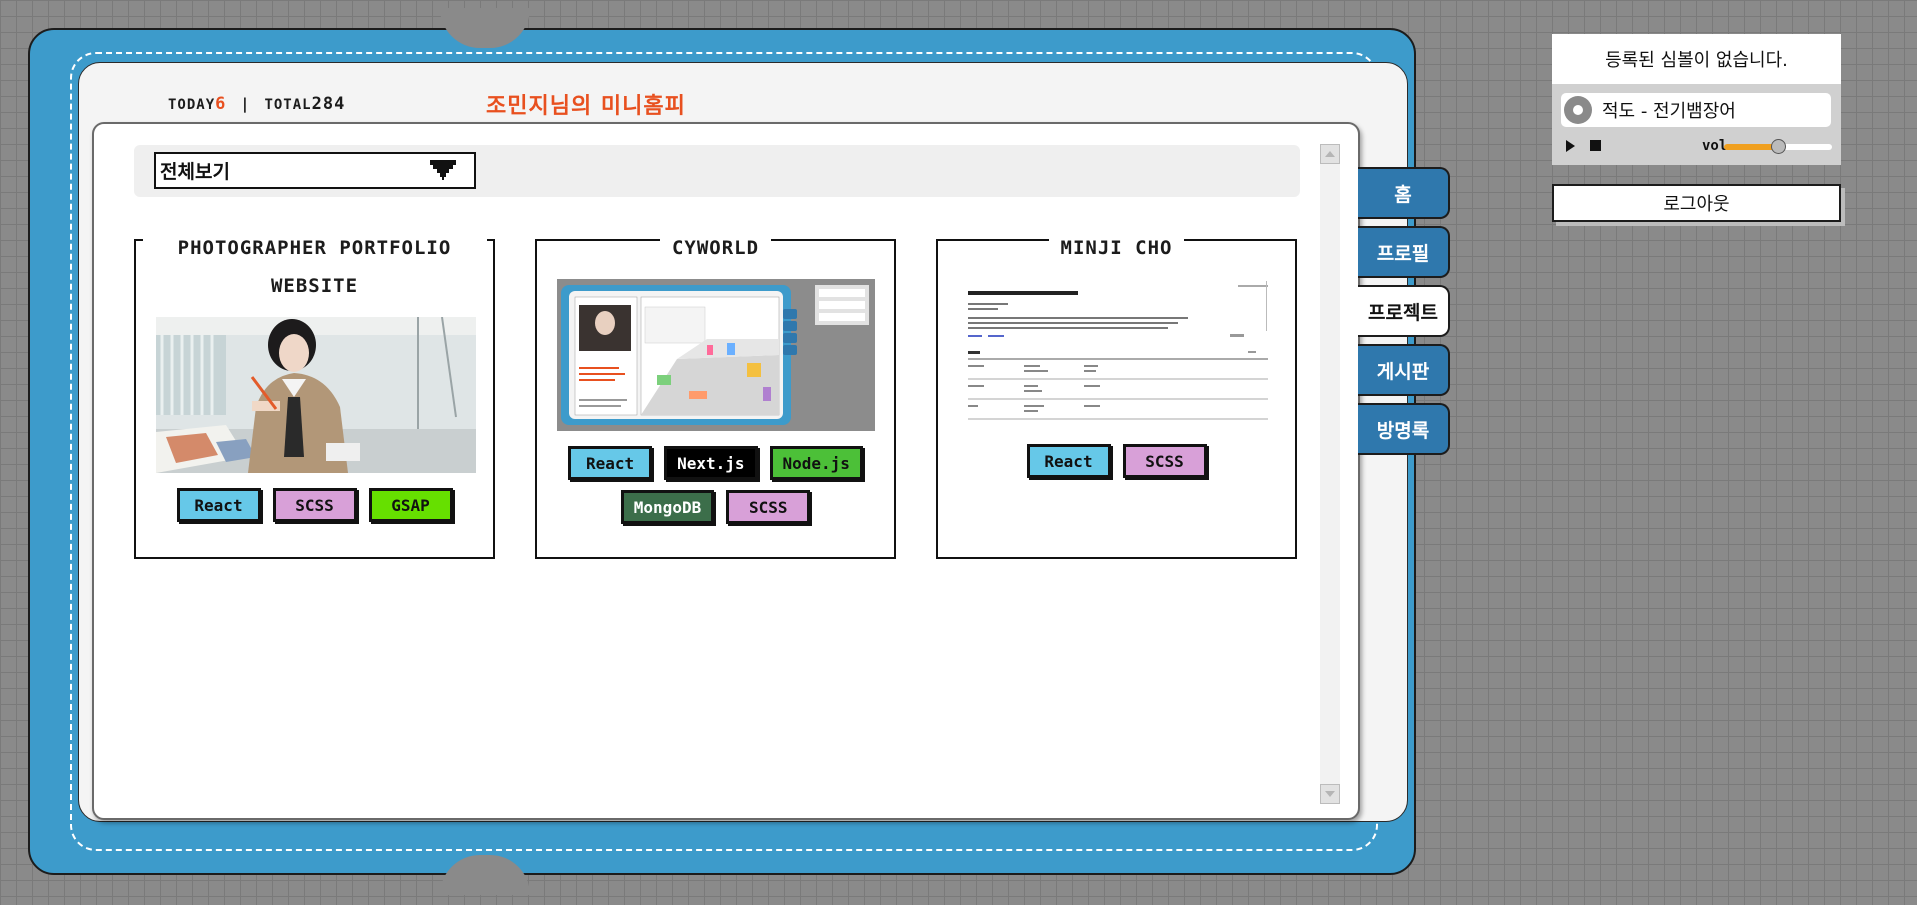  What do you see at coordinates (1404, 193) in the screenshot?
I see `nav-tab-home: 홈` at bounding box center [1404, 193].